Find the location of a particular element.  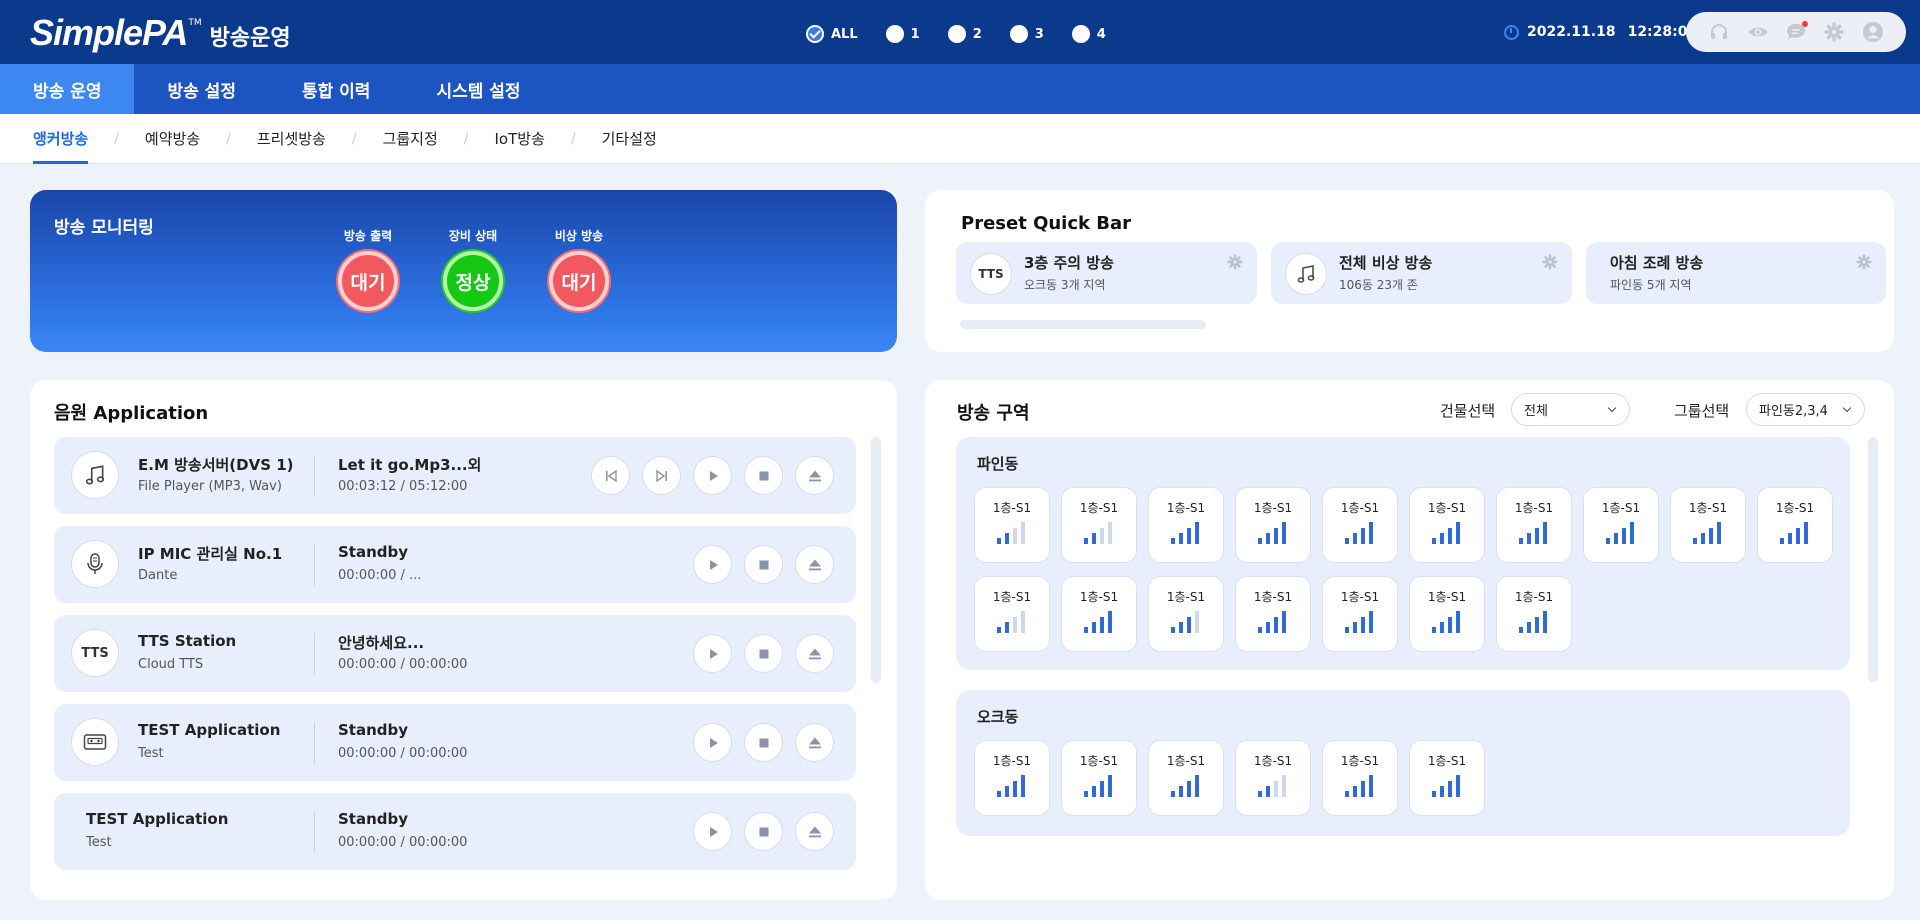

channel-all: ALL is located at coordinates (832, 34).